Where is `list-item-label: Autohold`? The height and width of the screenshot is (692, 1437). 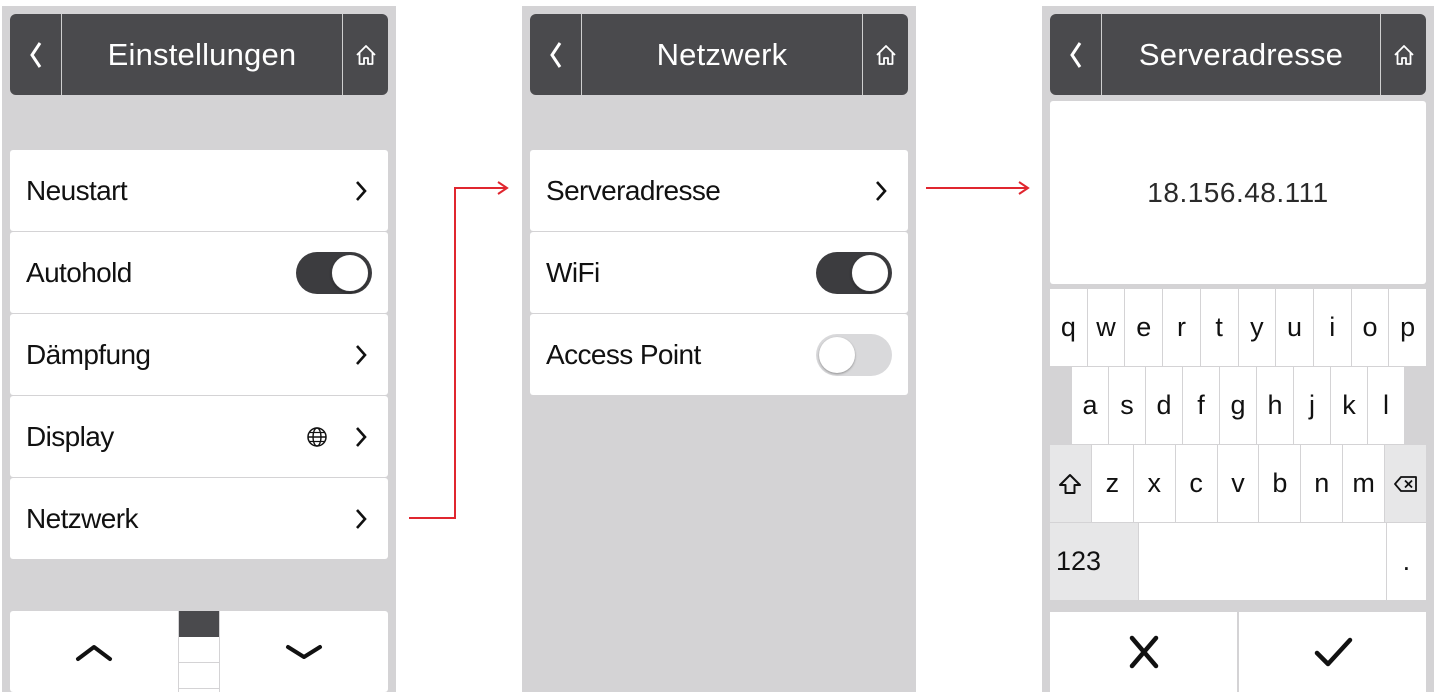 list-item-label: Autohold is located at coordinates (79, 272).